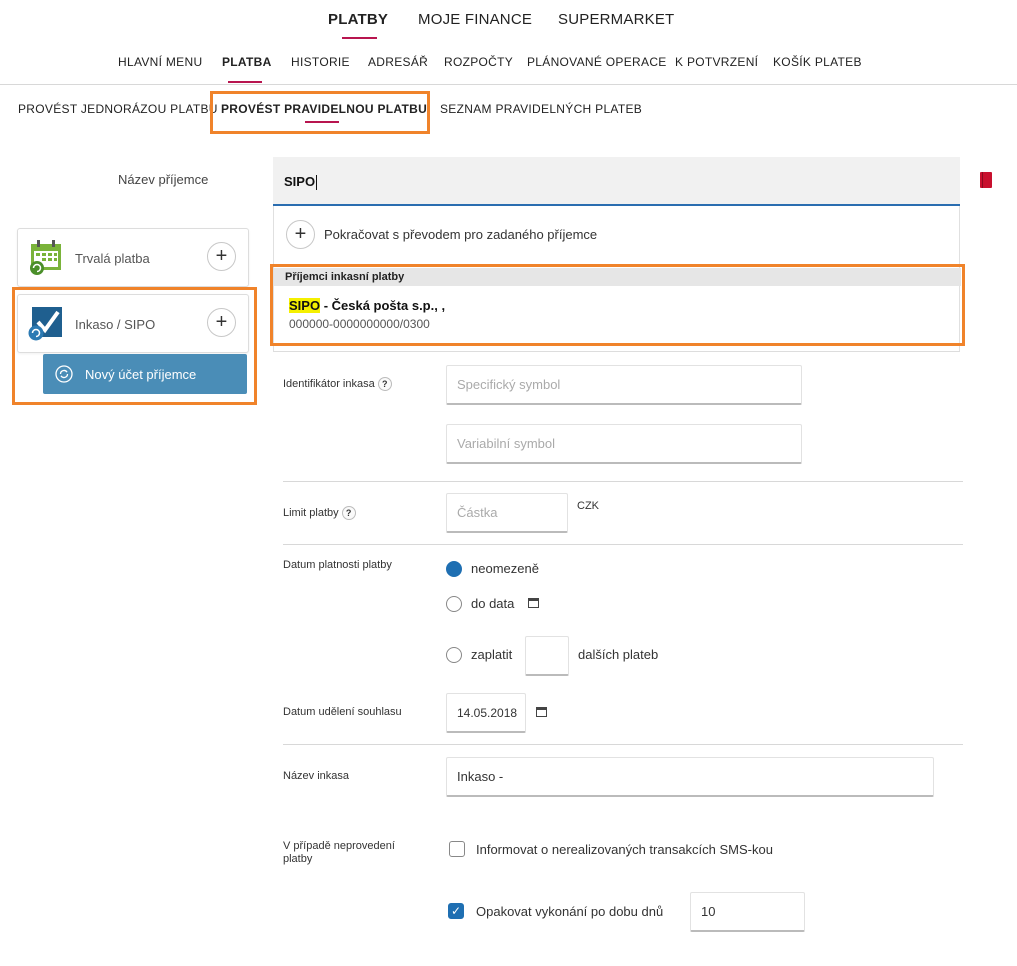 Image resolution: width=1017 pixels, height=966 pixels. What do you see at coordinates (329, 383) in the screenshot?
I see `identifier-label-text: Identifikátor inkasa` at bounding box center [329, 383].